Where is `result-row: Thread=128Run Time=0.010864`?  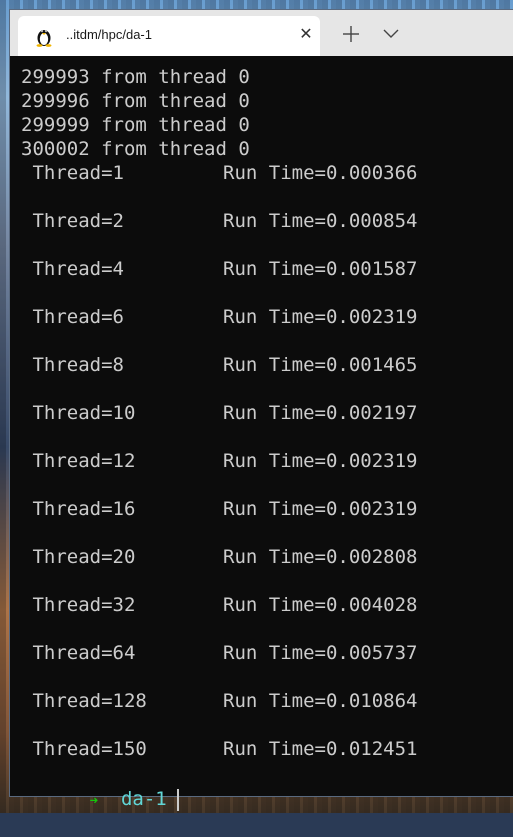 result-row: Thread=128Run Time=0.010864 is located at coordinates (84, 701).